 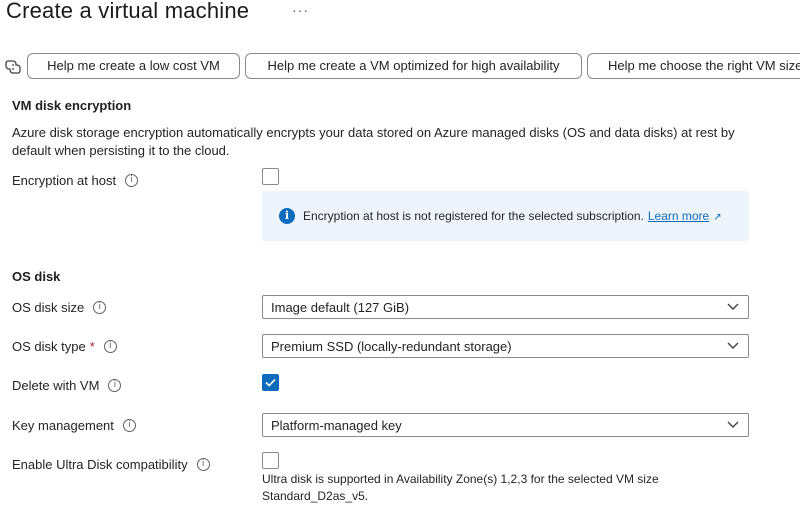 I want to click on learn-more-link: Learn more, so click(x=678, y=216).